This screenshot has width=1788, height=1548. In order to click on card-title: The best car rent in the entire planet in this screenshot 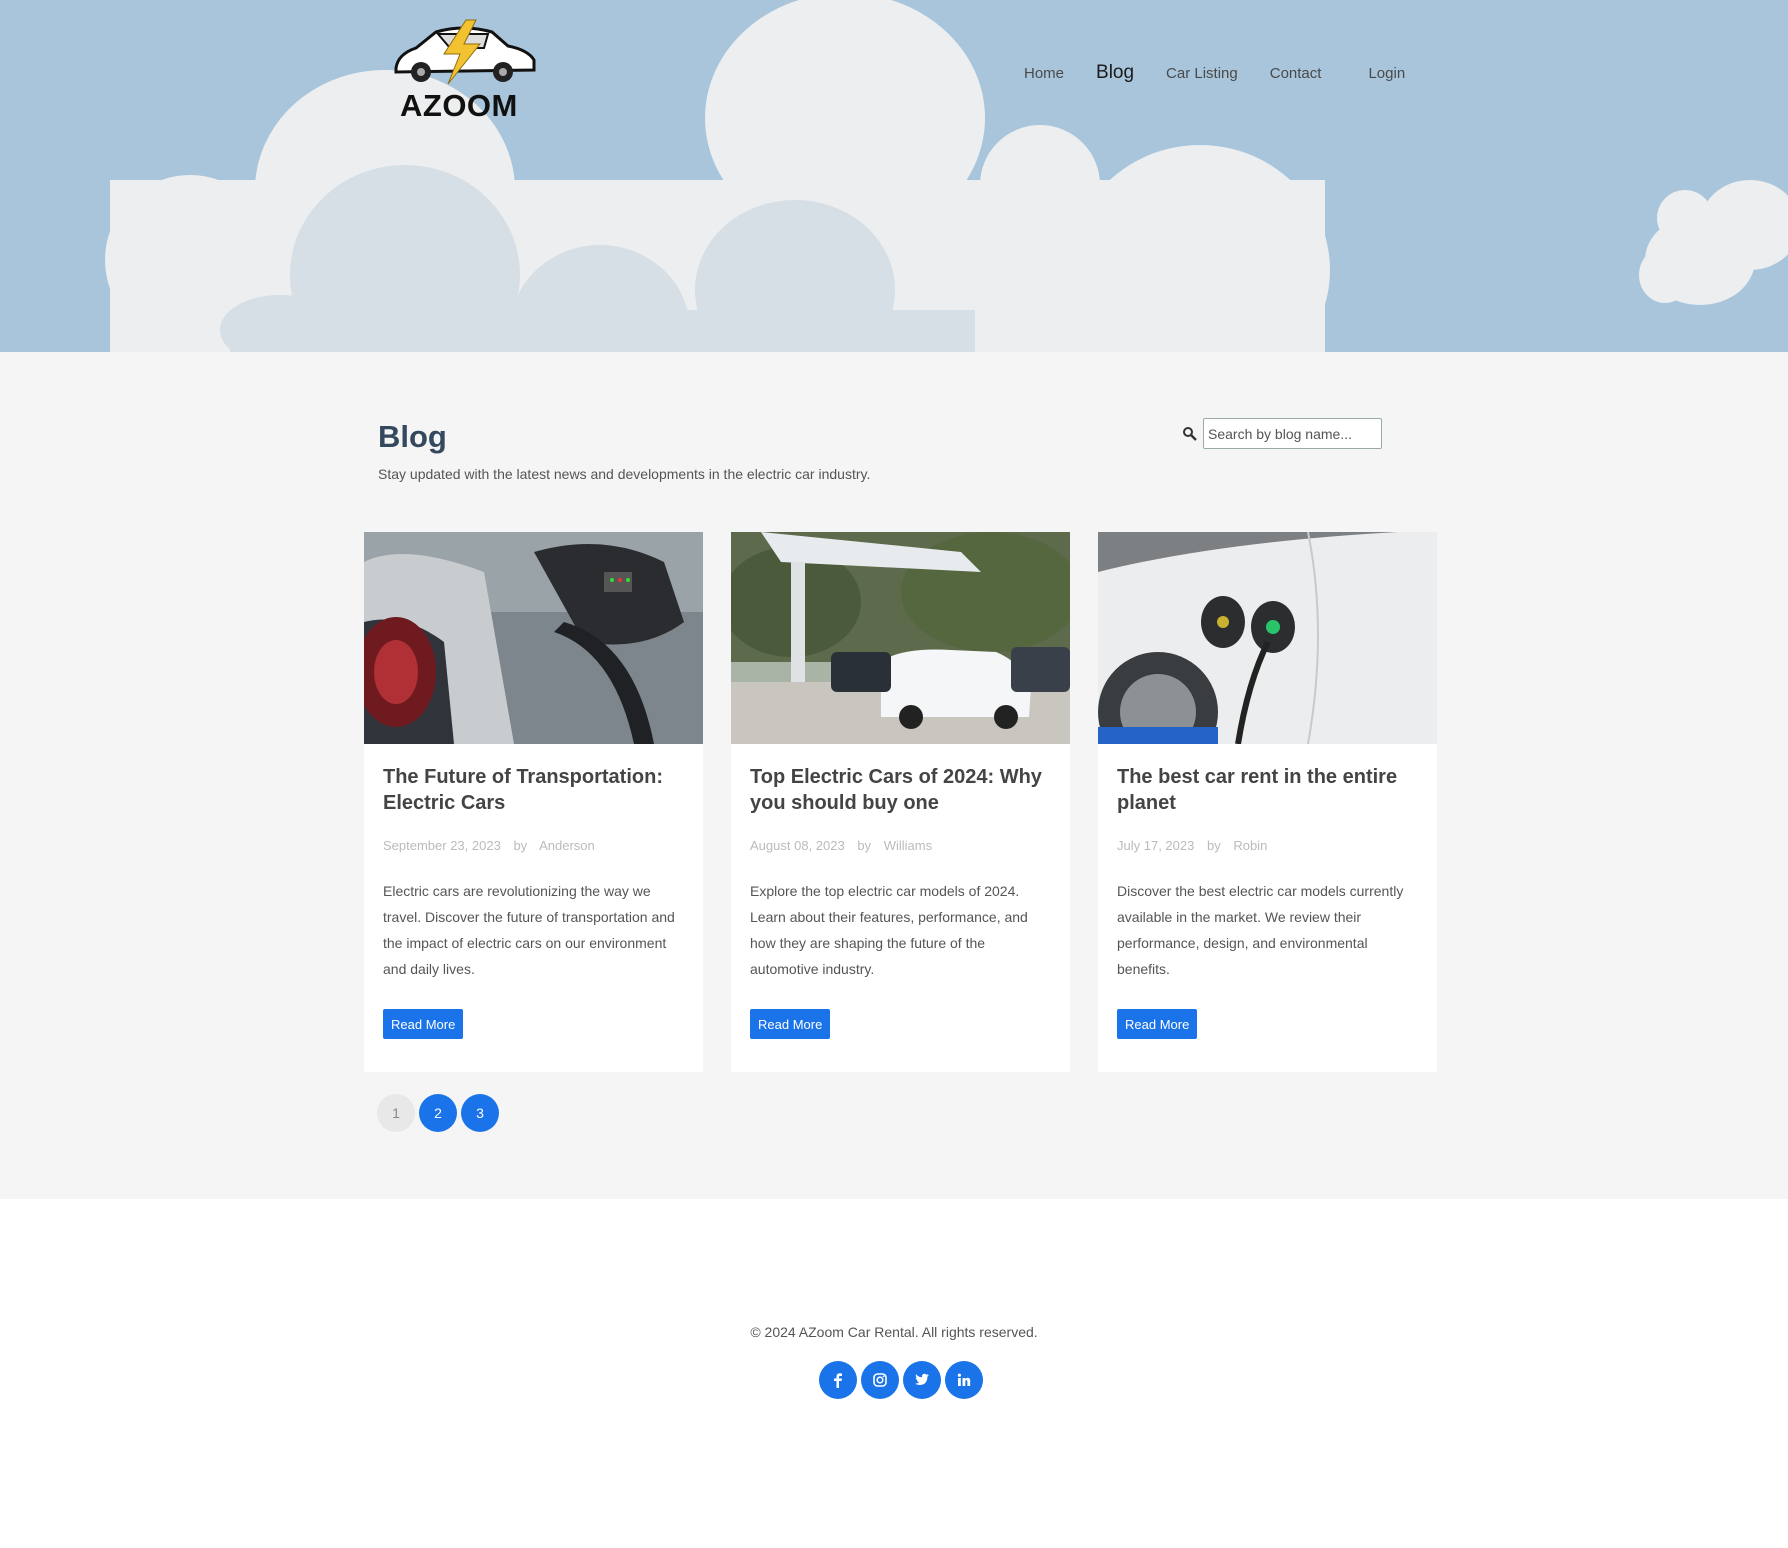, I will do `click(1272, 790)`.